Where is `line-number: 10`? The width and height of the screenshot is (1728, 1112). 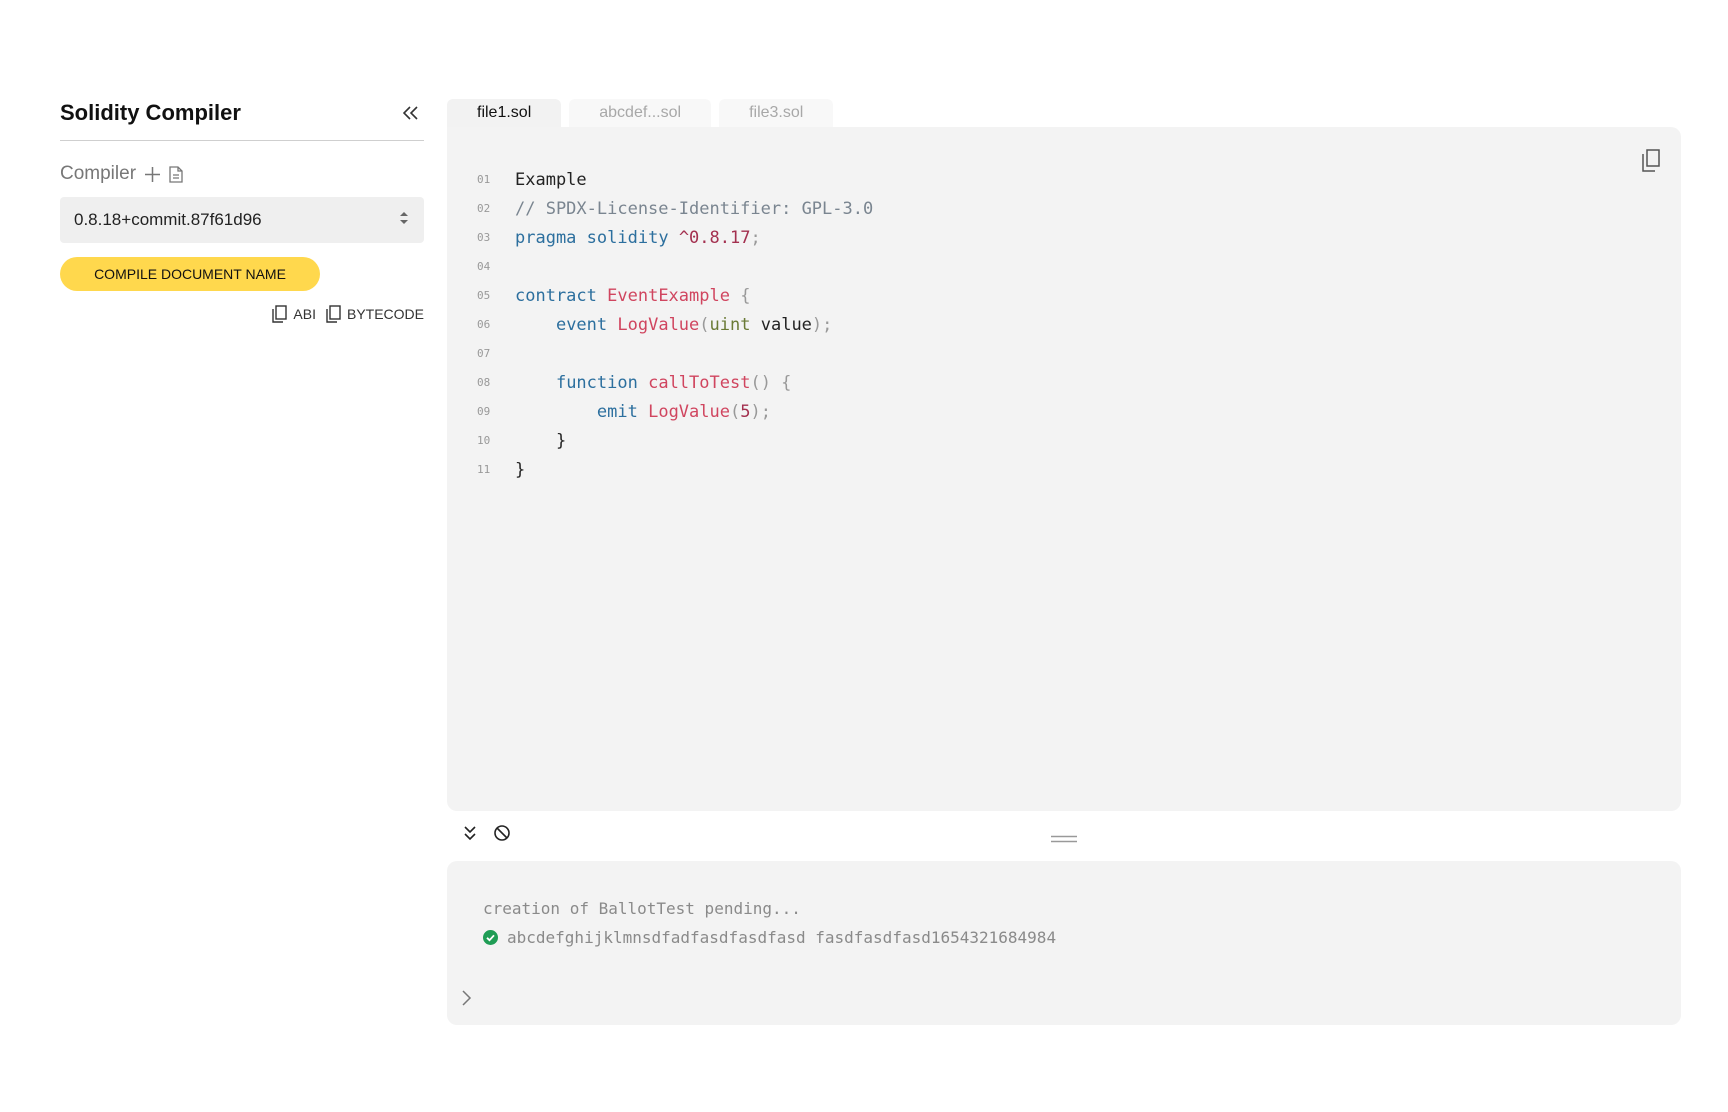
line-number: 10 is located at coordinates (484, 440).